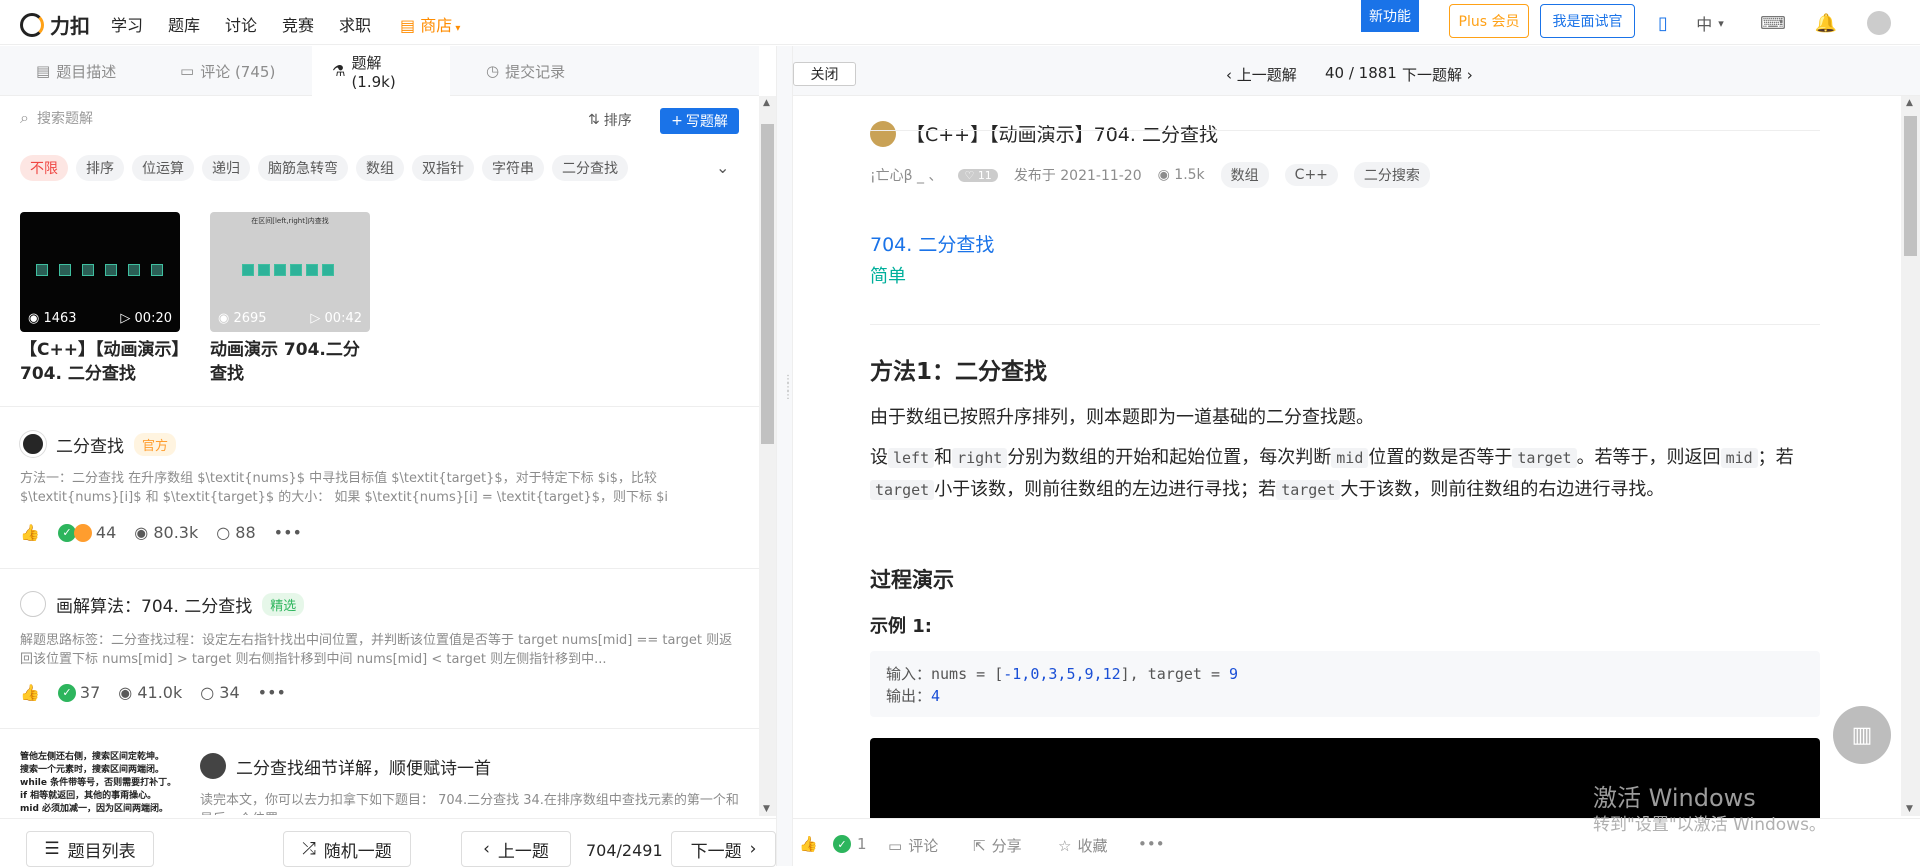 The width and height of the screenshot is (1920, 867). What do you see at coordinates (895, 845) in the screenshot?
I see `comment-icon: ▭` at bounding box center [895, 845].